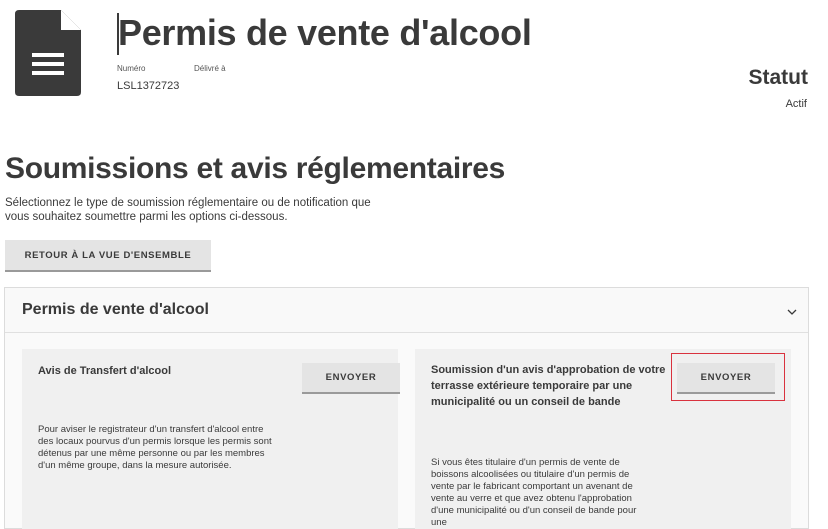 This screenshot has width=828, height=529. I want to click on send-transfer-button: ENVOYER, so click(351, 377).